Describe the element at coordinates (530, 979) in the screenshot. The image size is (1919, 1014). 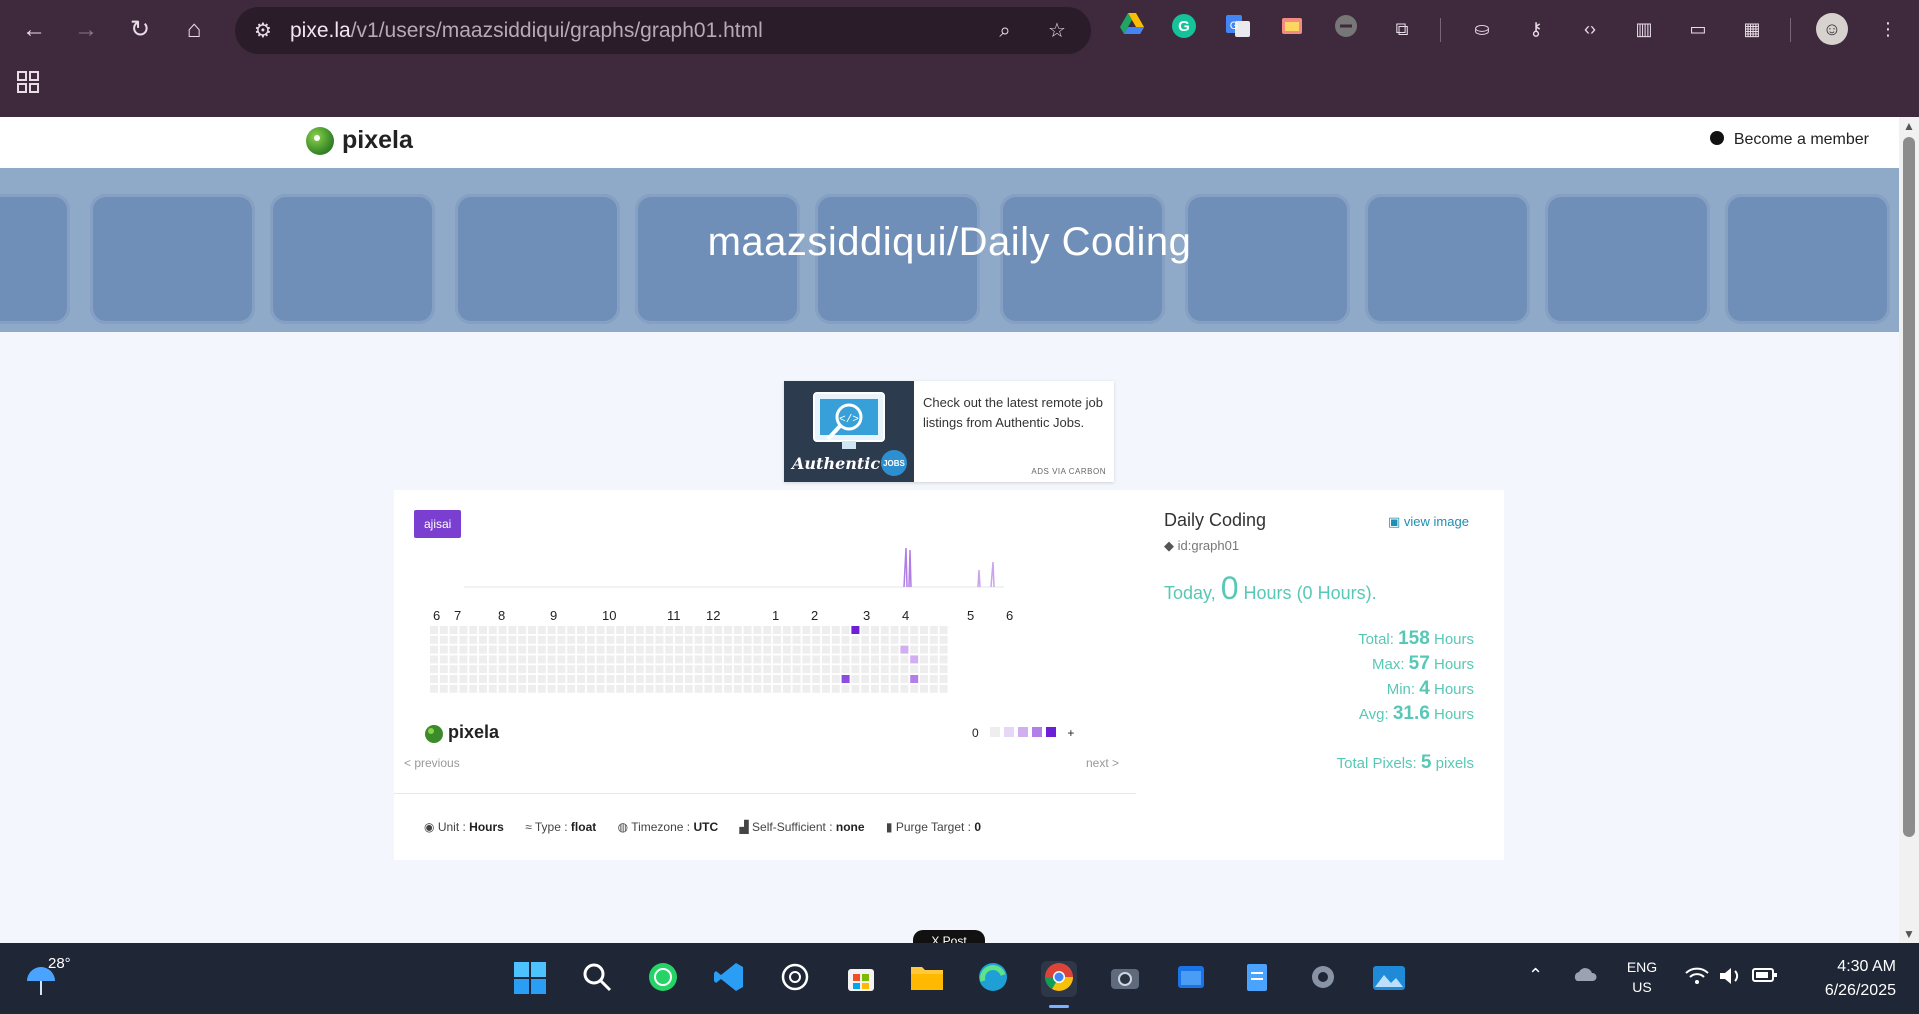
I see `start-icon` at that location.